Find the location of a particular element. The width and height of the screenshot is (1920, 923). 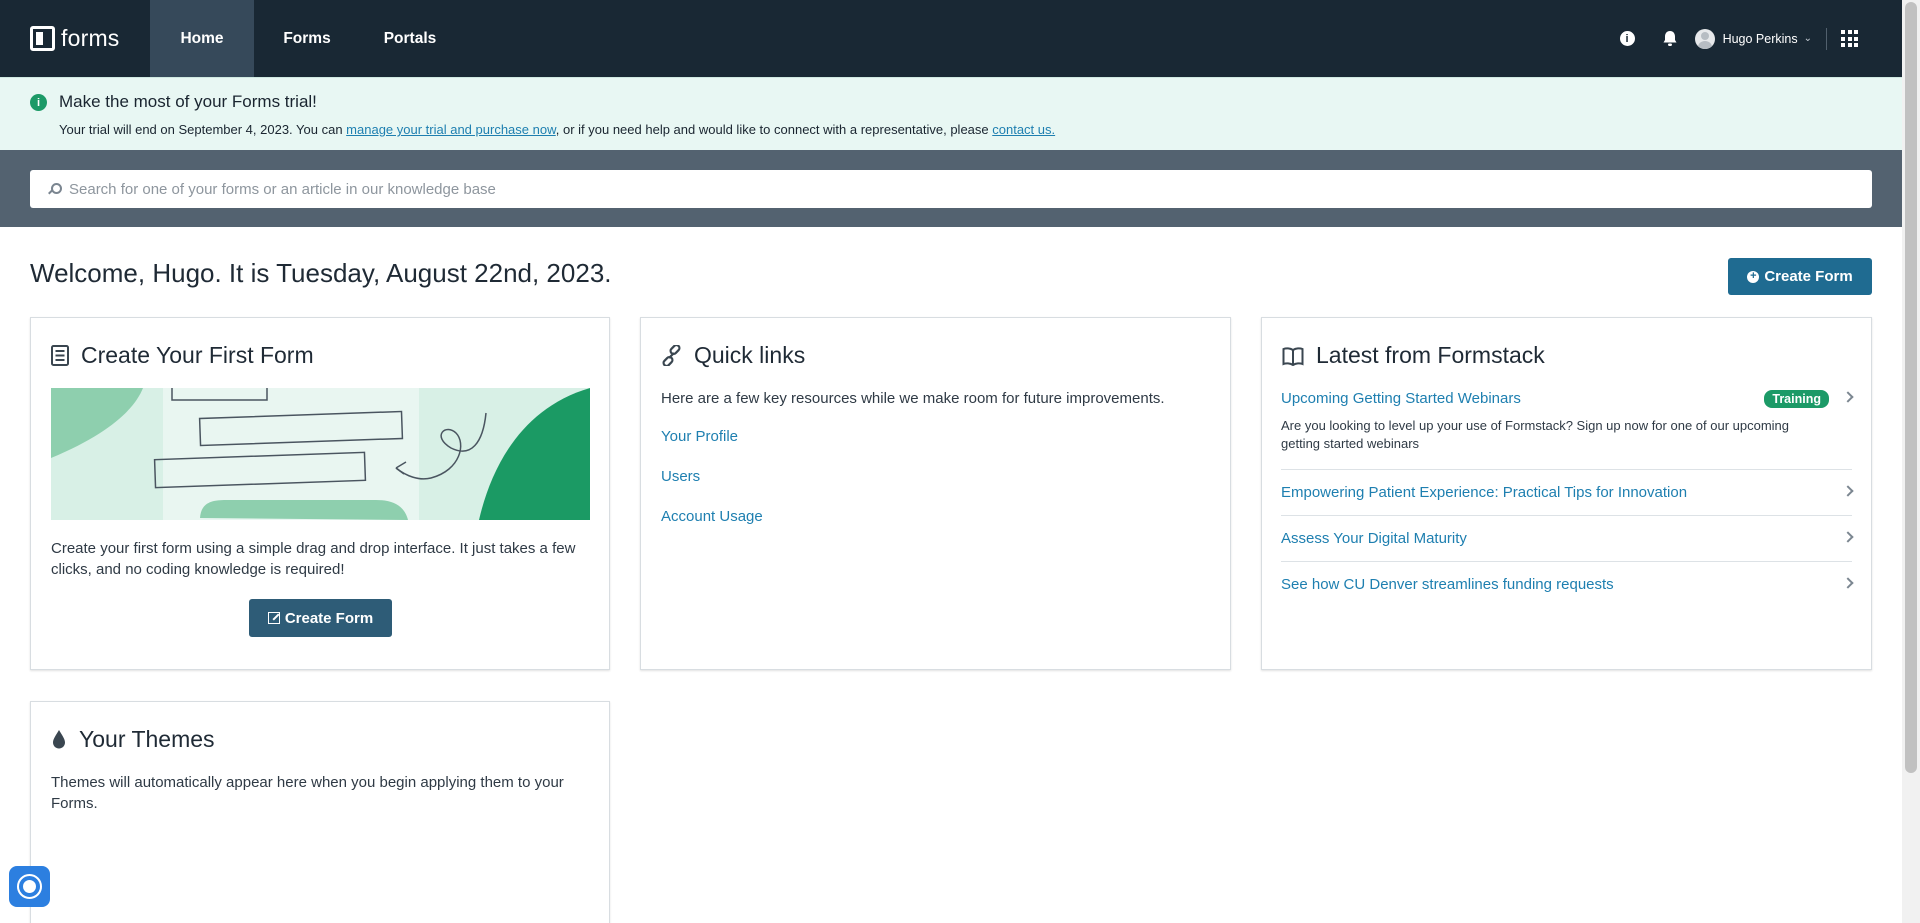

news-title: Assess Your Digital Maturity is located at coordinates (1566, 538).